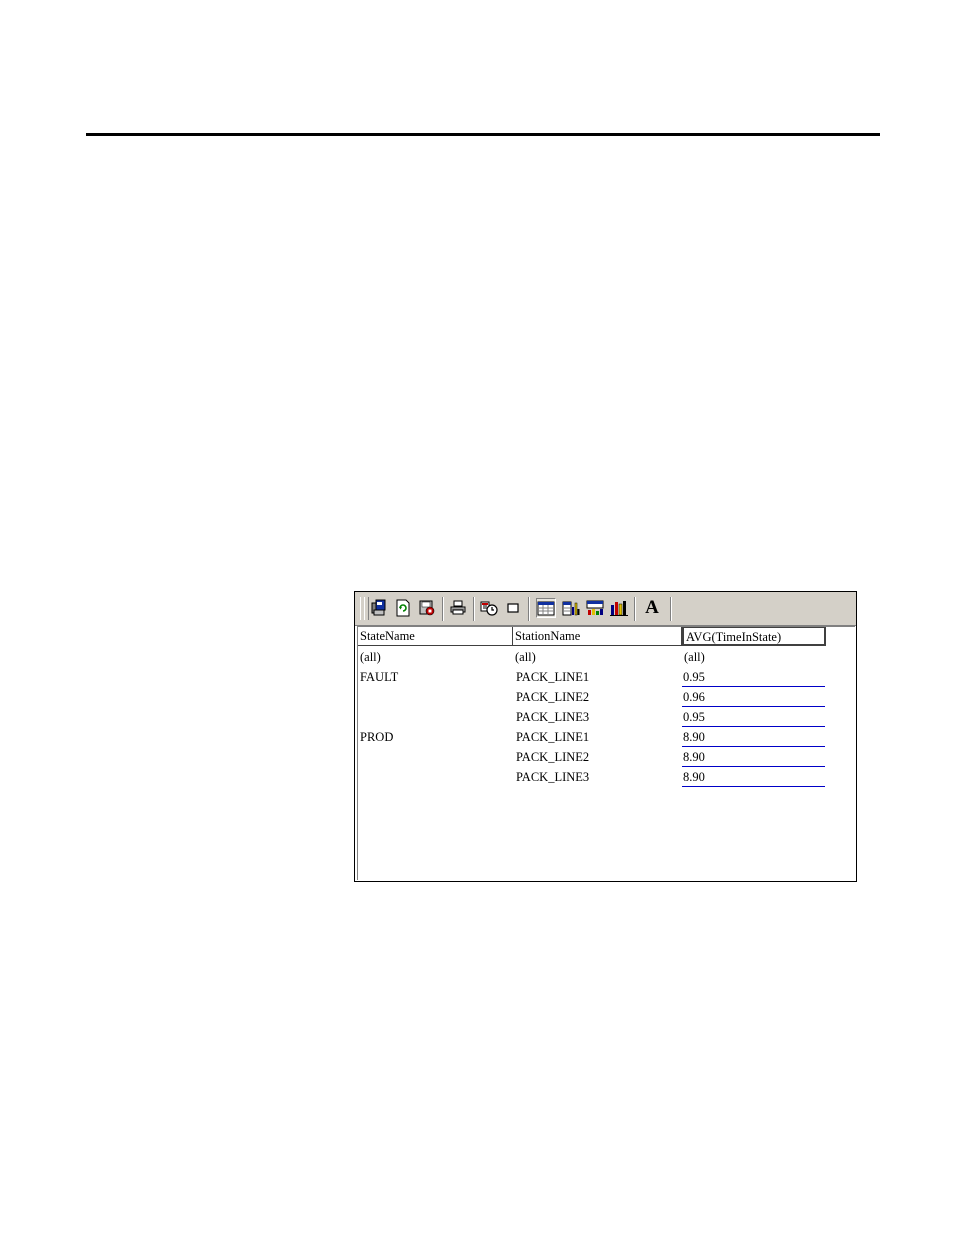 This screenshot has width=954, height=1235. I want to click on column-header-avg-timeinstate: AVG(TimeInState), so click(754, 636).